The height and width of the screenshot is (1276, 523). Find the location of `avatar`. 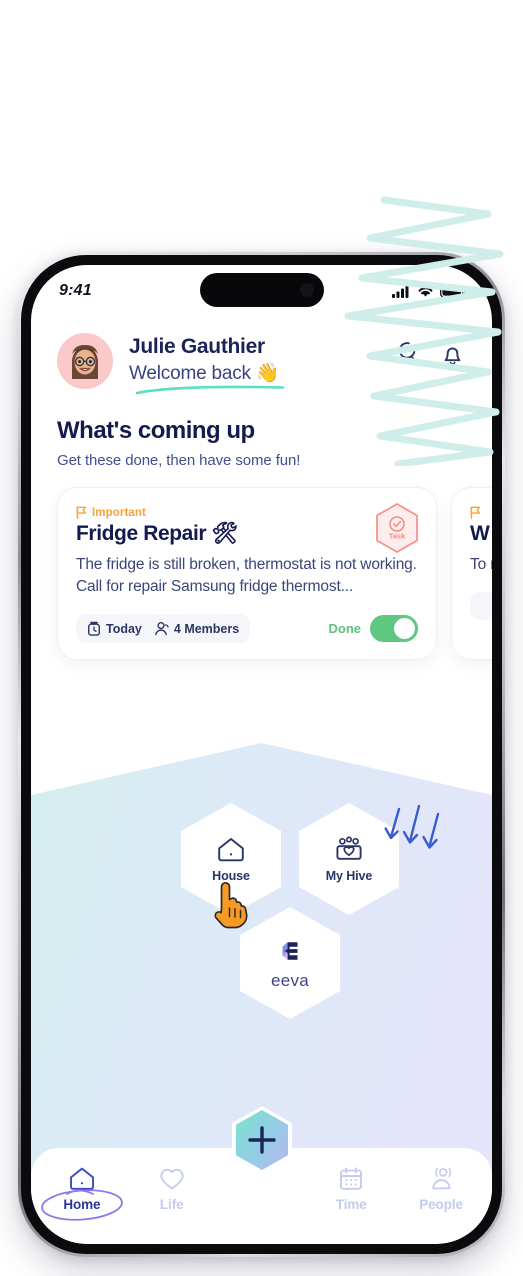

avatar is located at coordinates (85, 361).